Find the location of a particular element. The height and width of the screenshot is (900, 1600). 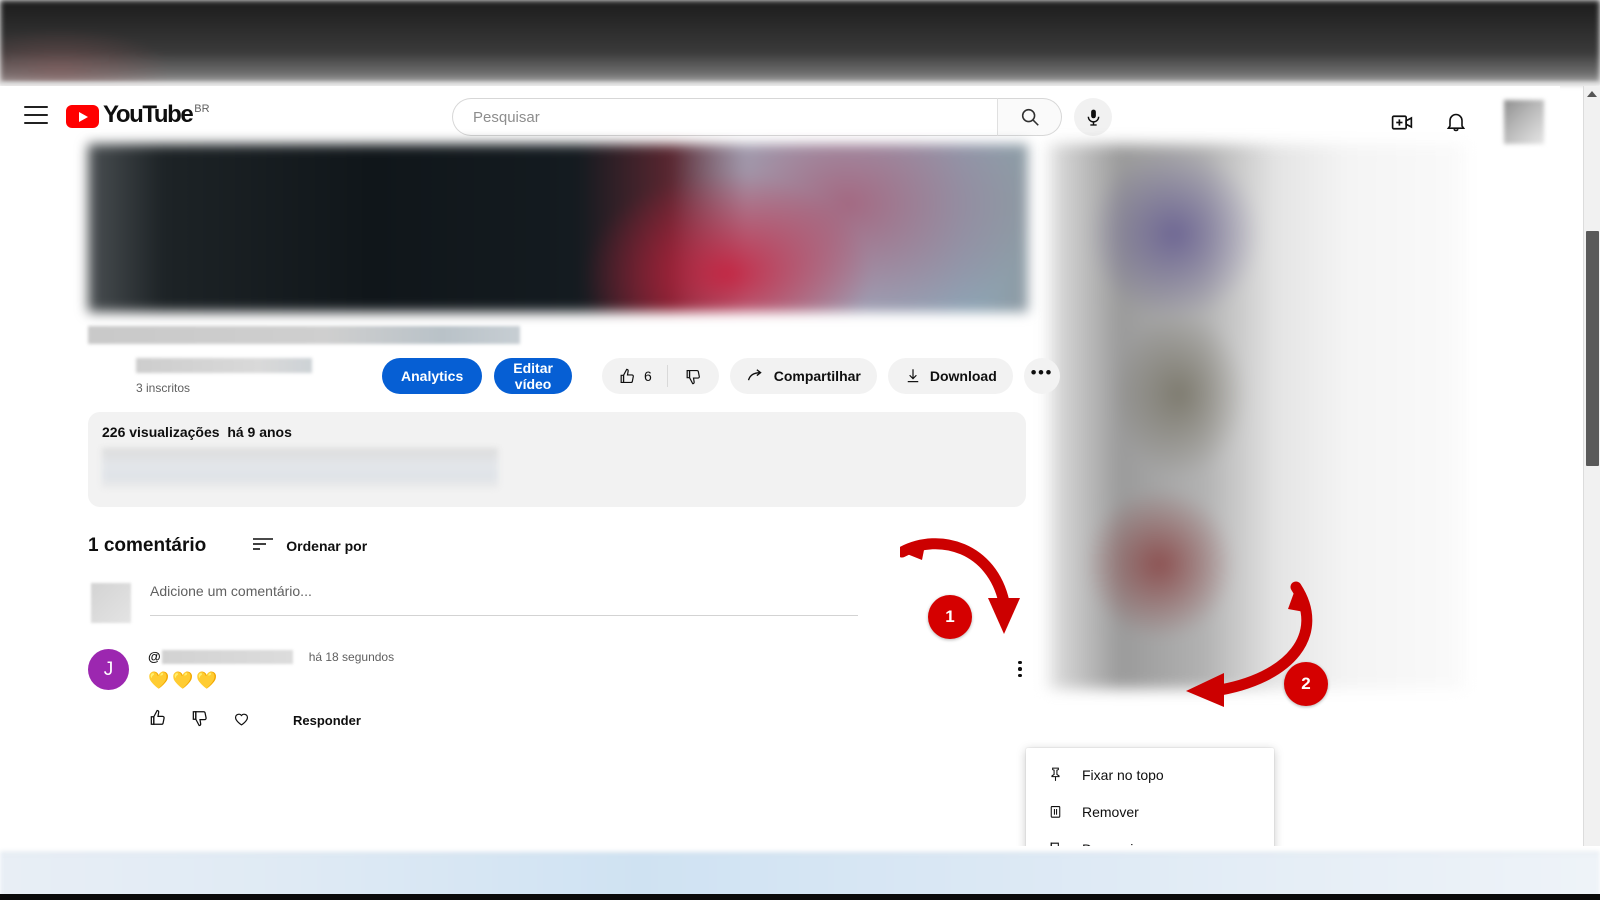

youtube-logo: YouTube BR is located at coordinates (138, 115).